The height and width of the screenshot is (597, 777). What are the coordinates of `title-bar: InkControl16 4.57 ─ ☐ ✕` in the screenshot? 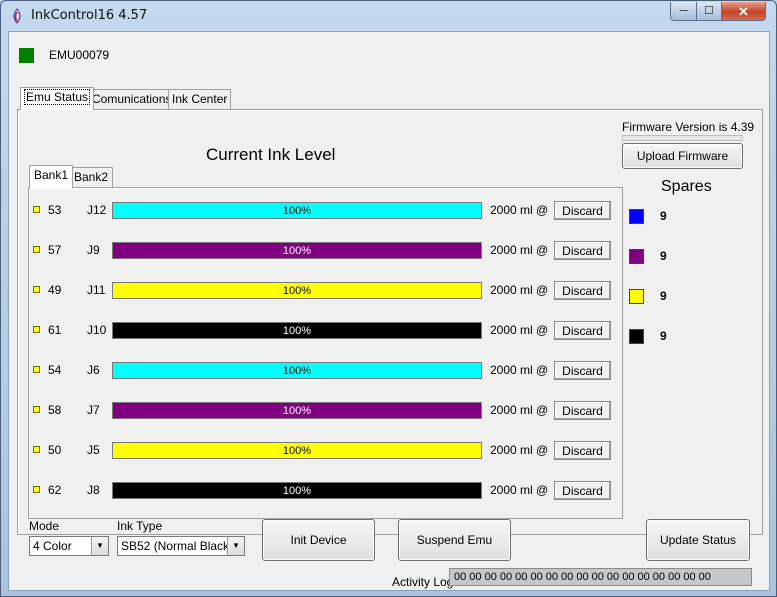 It's located at (388, 16).